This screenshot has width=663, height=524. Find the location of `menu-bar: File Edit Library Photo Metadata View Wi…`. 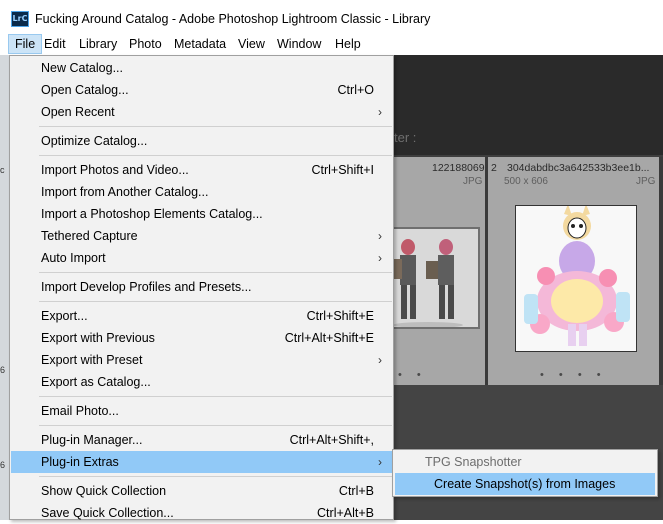

menu-bar: File Edit Library Photo Metadata View Wi… is located at coordinates (331, 45).